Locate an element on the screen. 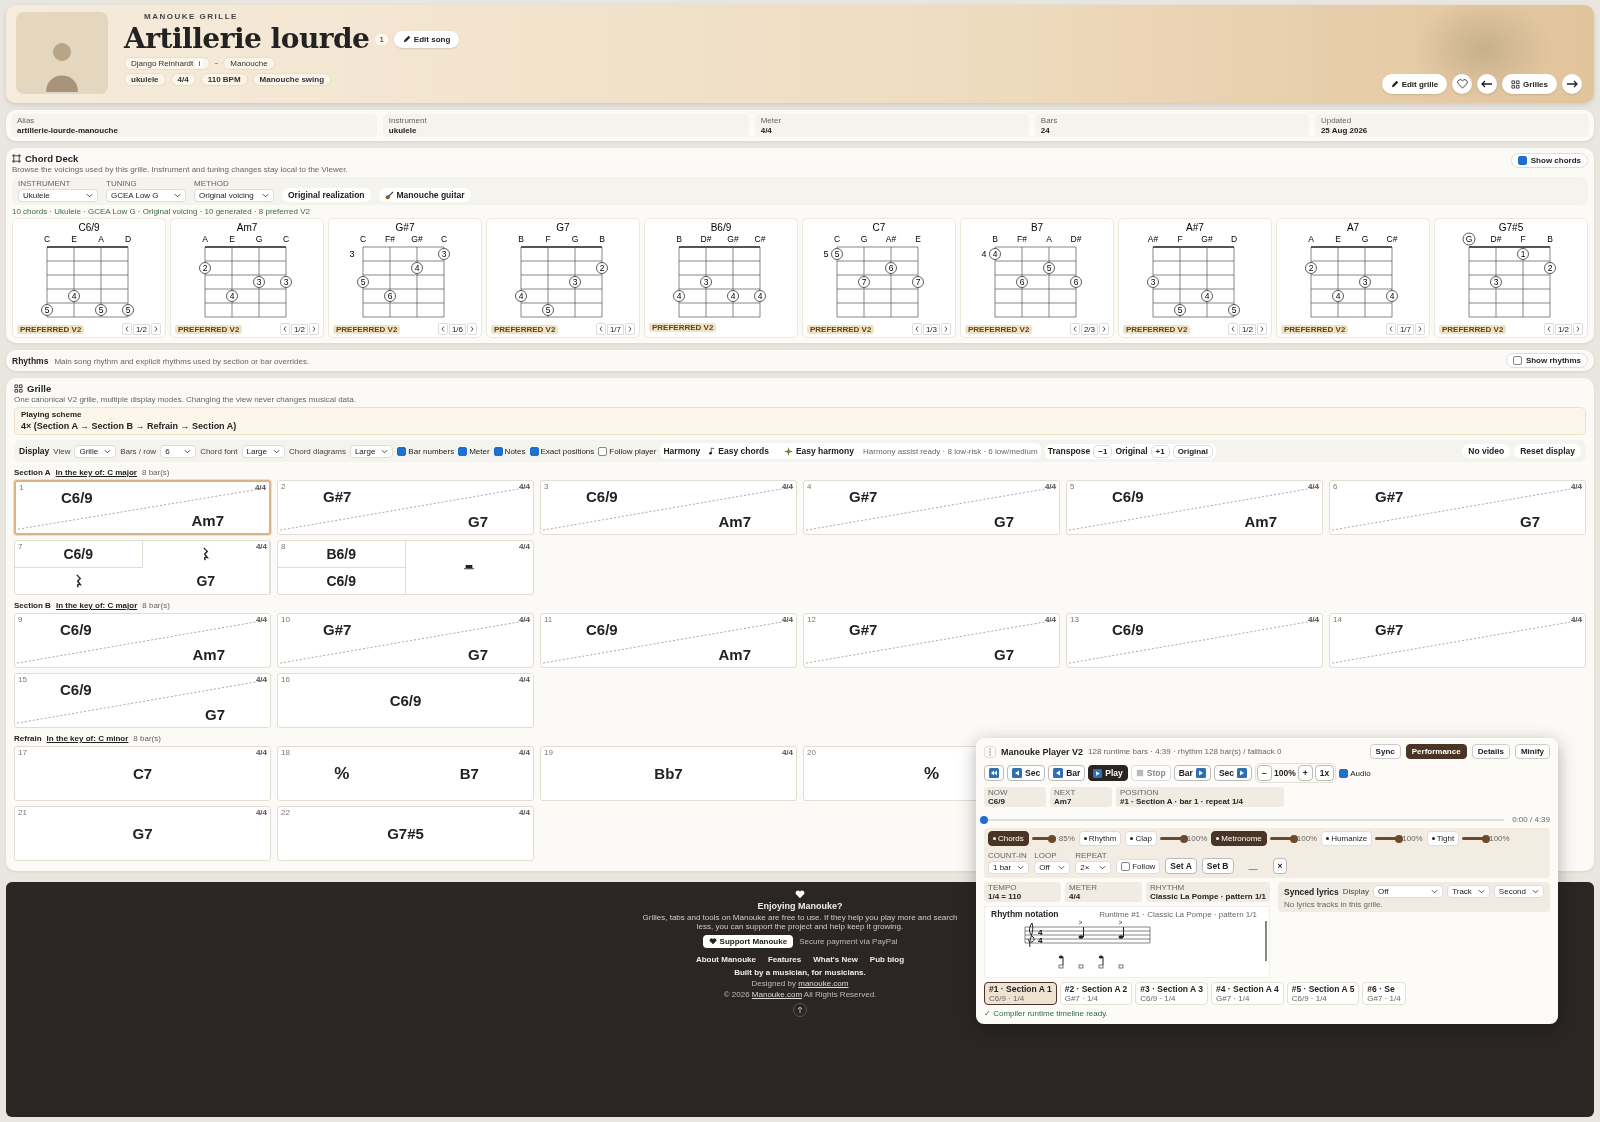 Image resolution: width=1600 pixels, height=1122 pixels. lyrics-display-select: Off is located at coordinates (1408, 891).